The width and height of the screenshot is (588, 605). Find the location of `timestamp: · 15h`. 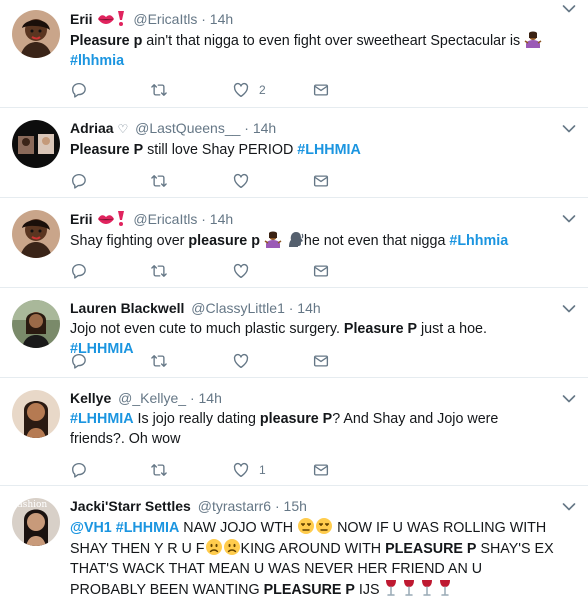

timestamp: · 15h is located at coordinates (291, 506).